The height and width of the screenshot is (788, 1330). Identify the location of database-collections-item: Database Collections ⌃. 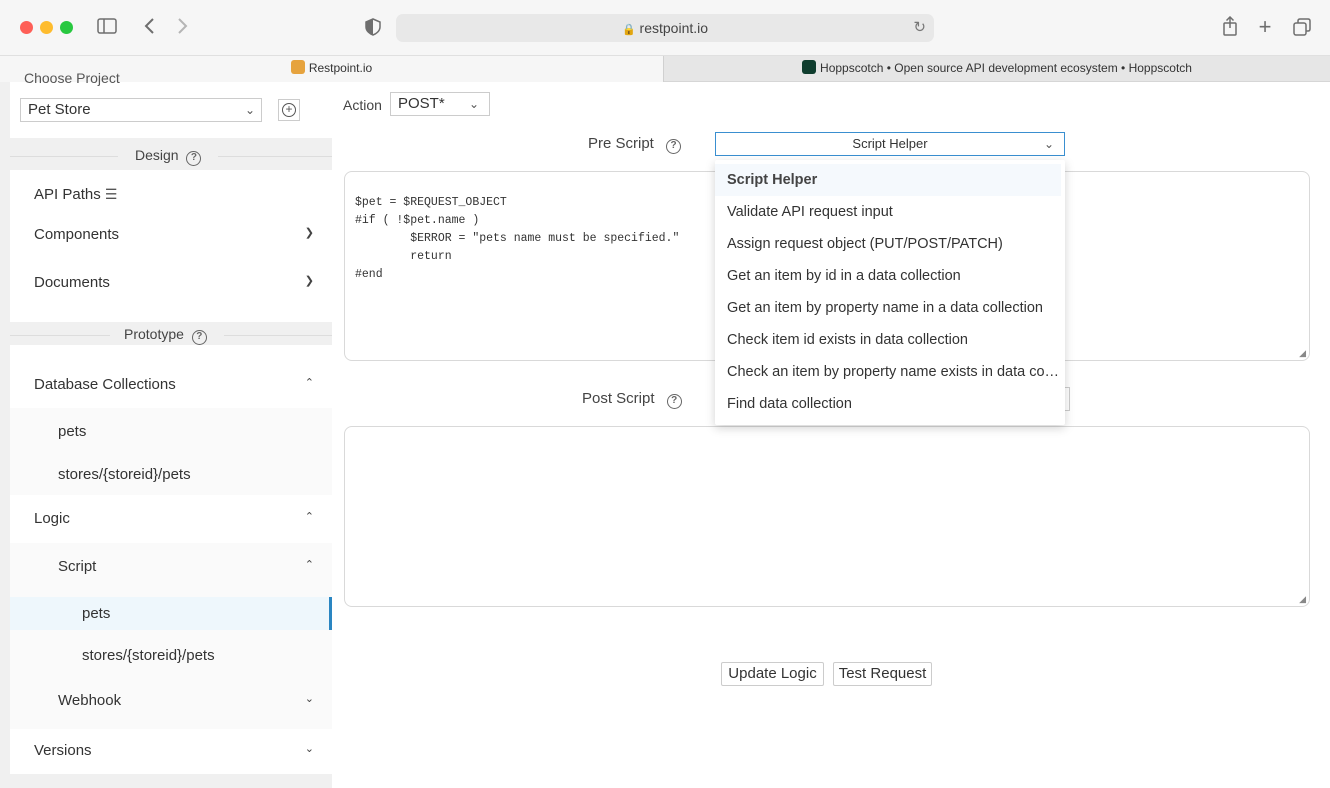
(171, 384).